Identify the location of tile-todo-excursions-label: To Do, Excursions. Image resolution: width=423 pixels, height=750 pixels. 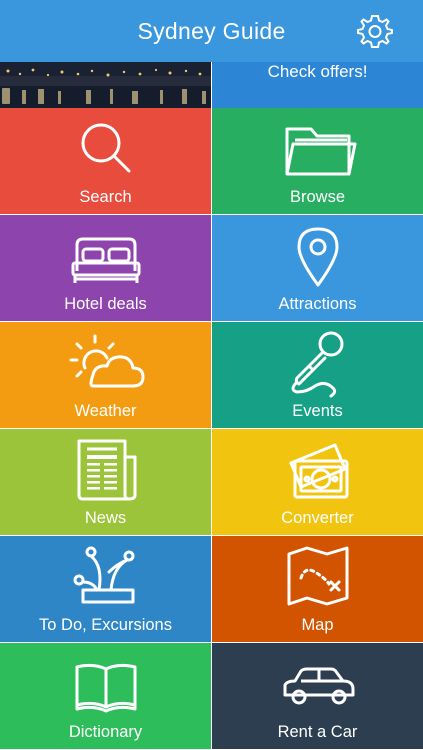
(105, 625).